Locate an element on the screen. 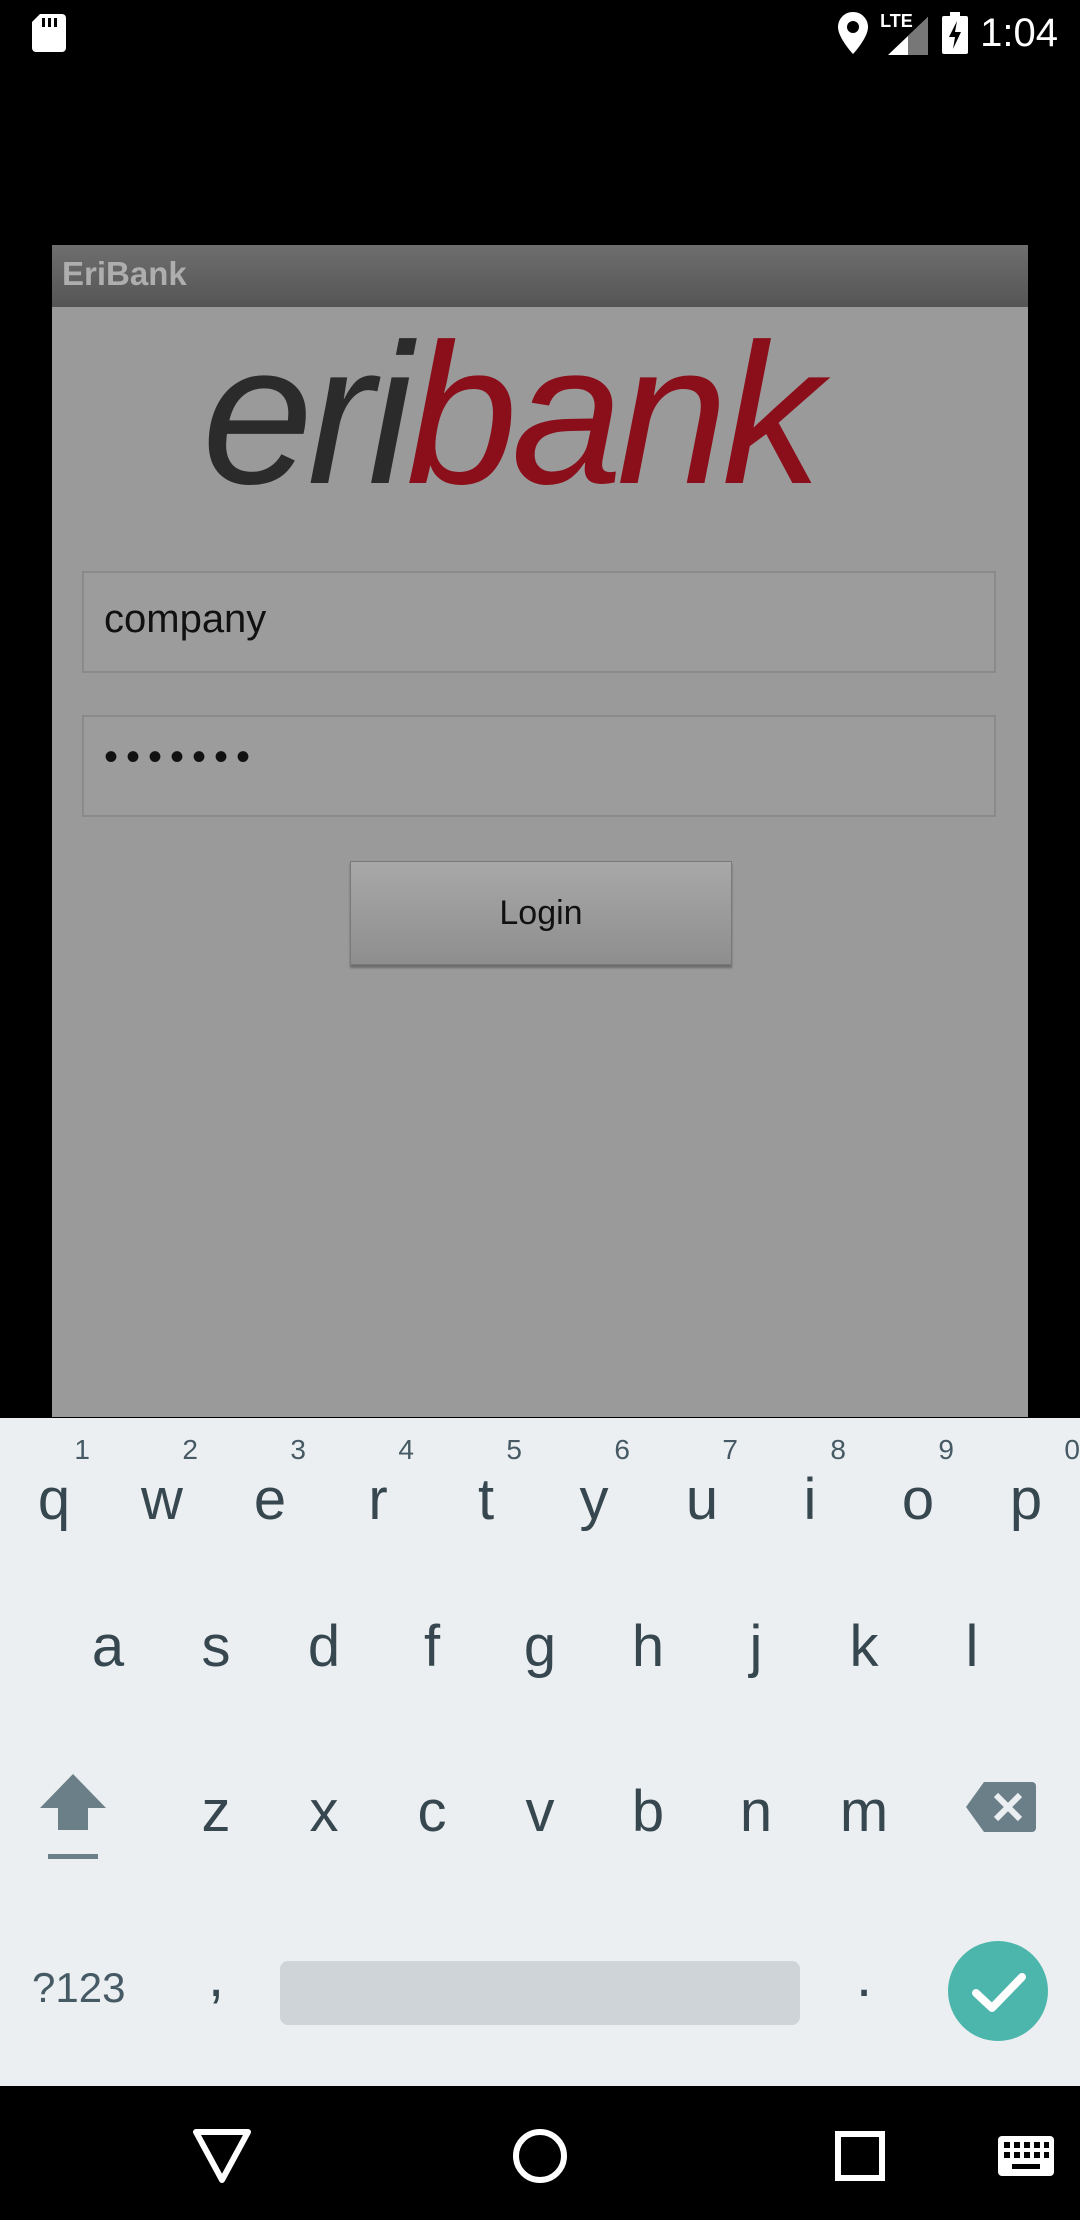  sd-card-icon is located at coordinates (49, 33).